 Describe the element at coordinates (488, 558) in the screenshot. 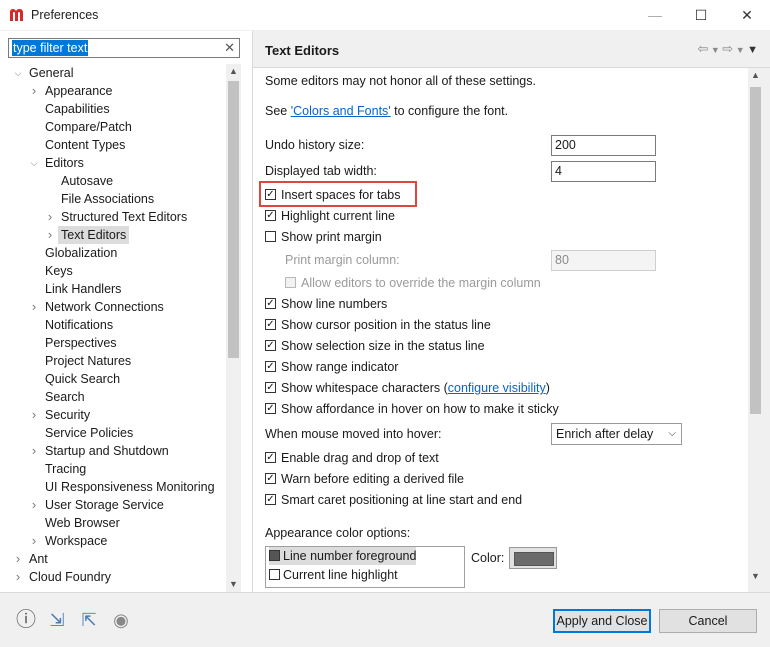

I see `color-label: Color:` at that location.